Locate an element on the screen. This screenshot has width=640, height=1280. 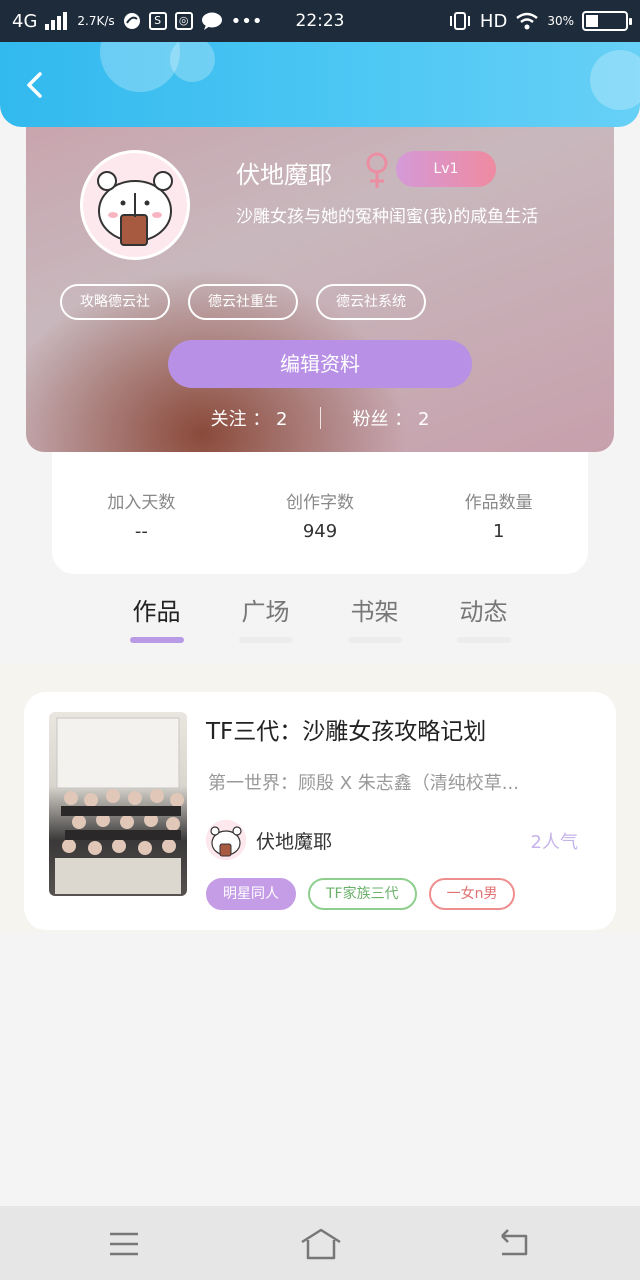
wifi-icon is located at coordinates (527, 21).